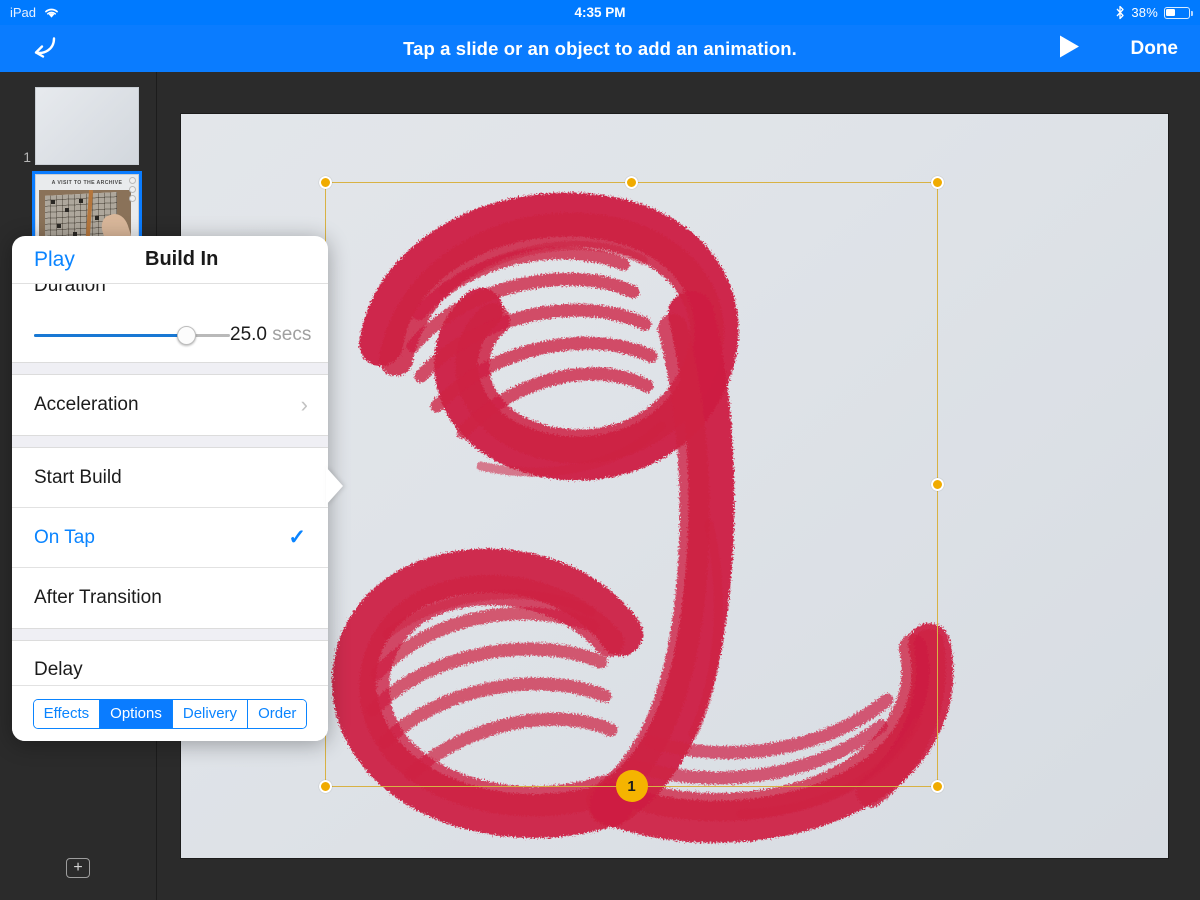 Image resolution: width=1200 pixels, height=900 pixels. Describe the element at coordinates (1120, 12) in the screenshot. I see `bluetooth-icon` at that location.